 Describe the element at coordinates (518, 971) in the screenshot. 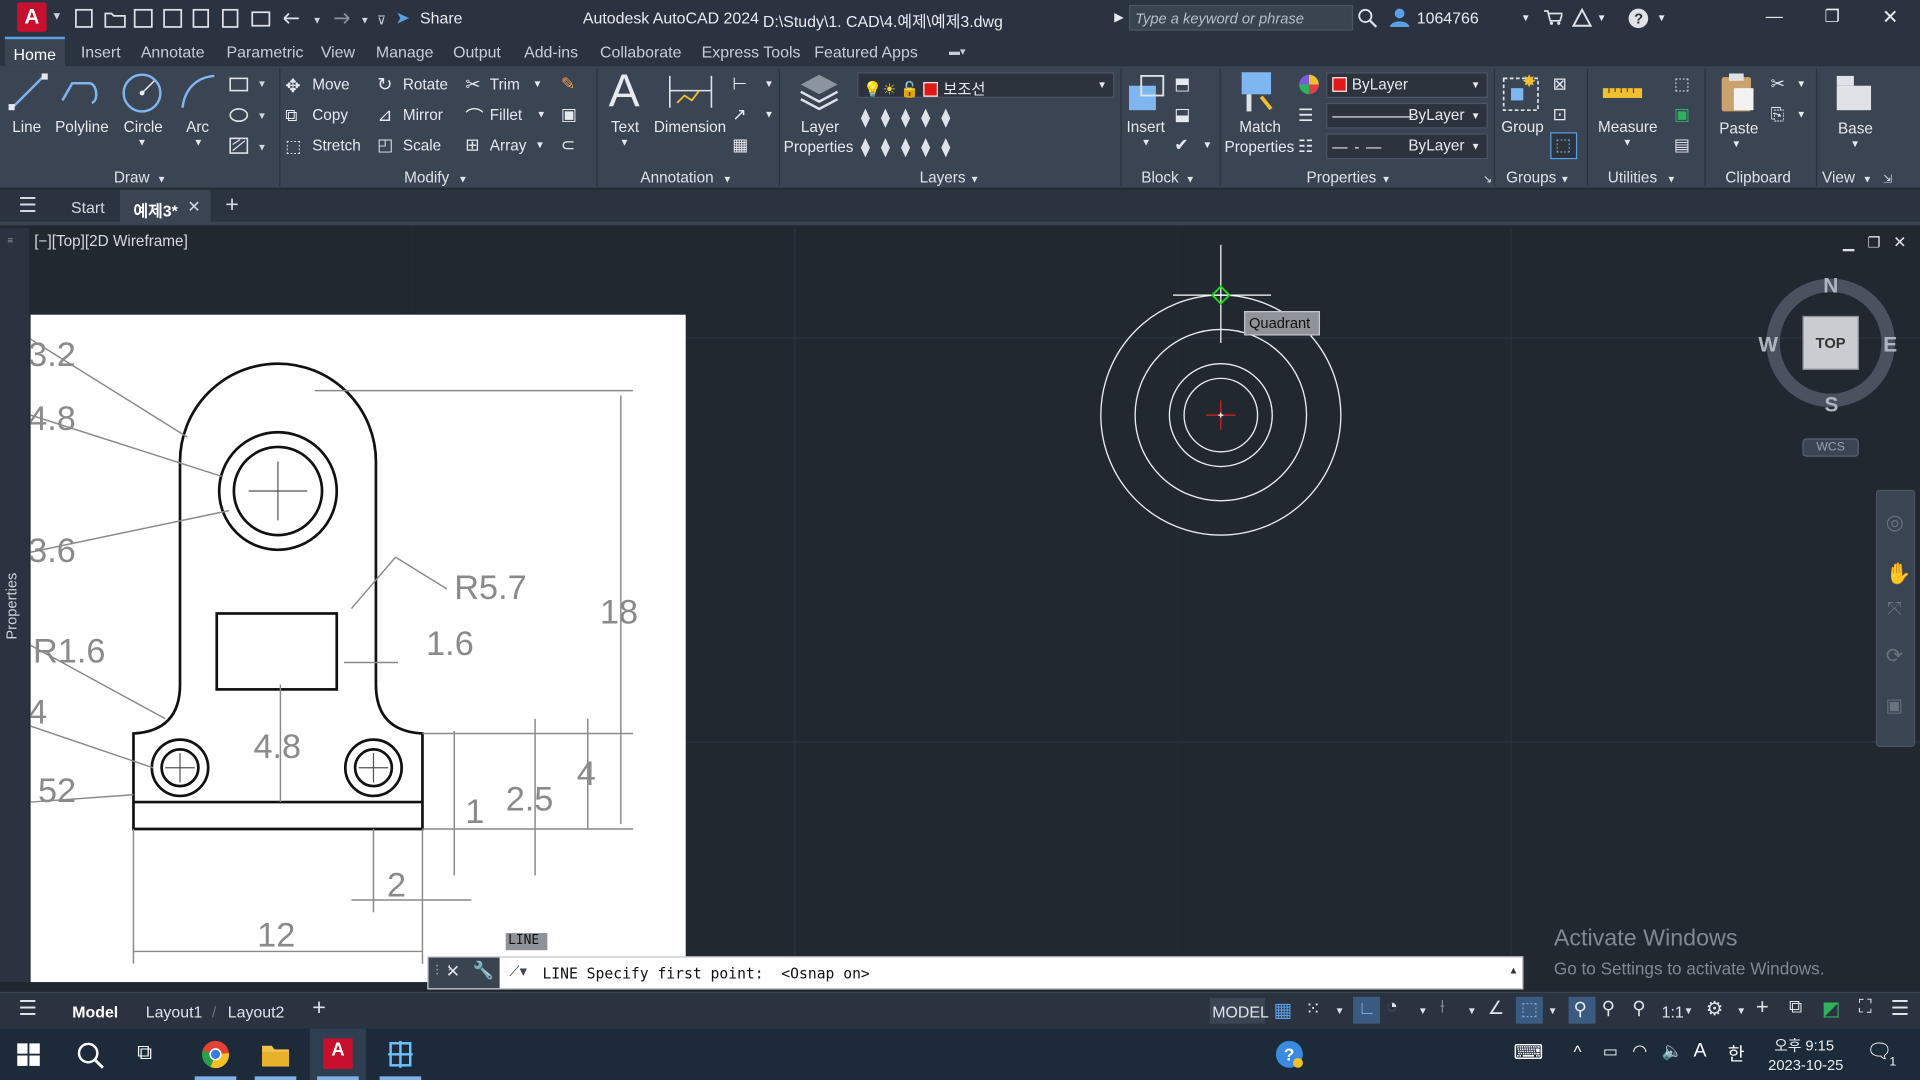

I see `recent-commands-icon: ⟋▾` at that location.